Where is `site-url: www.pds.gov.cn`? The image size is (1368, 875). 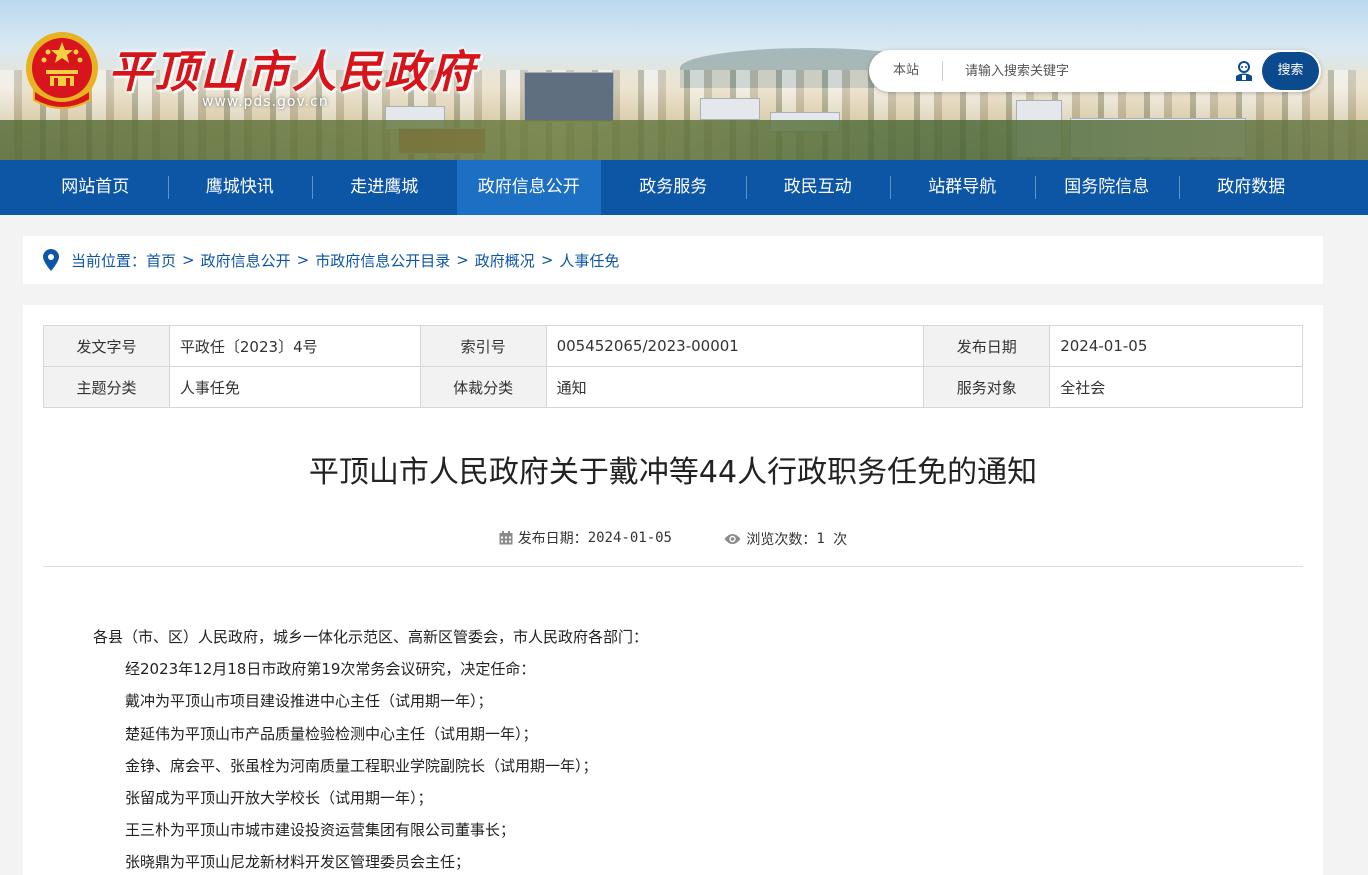 site-url: www.pds.gov.cn is located at coordinates (265, 102).